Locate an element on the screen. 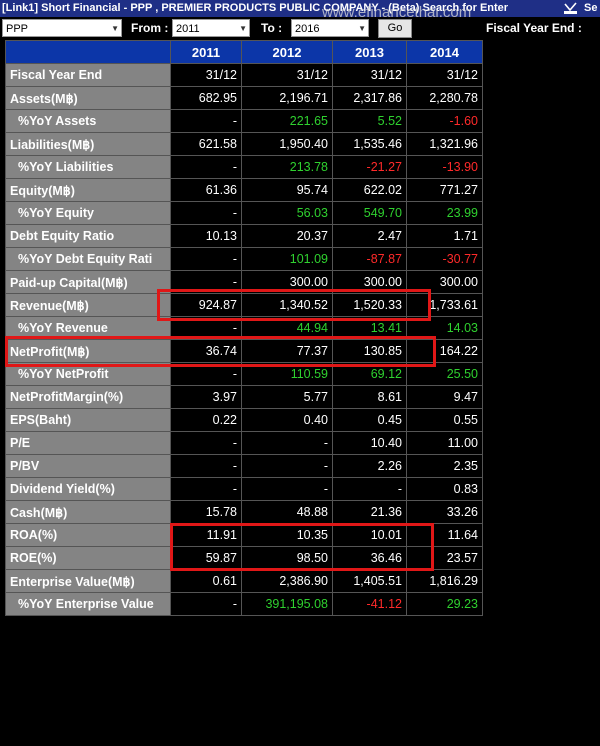 The image size is (600, 746). to-year-select: 2016 ▼ is located at coordinates (330, 28).